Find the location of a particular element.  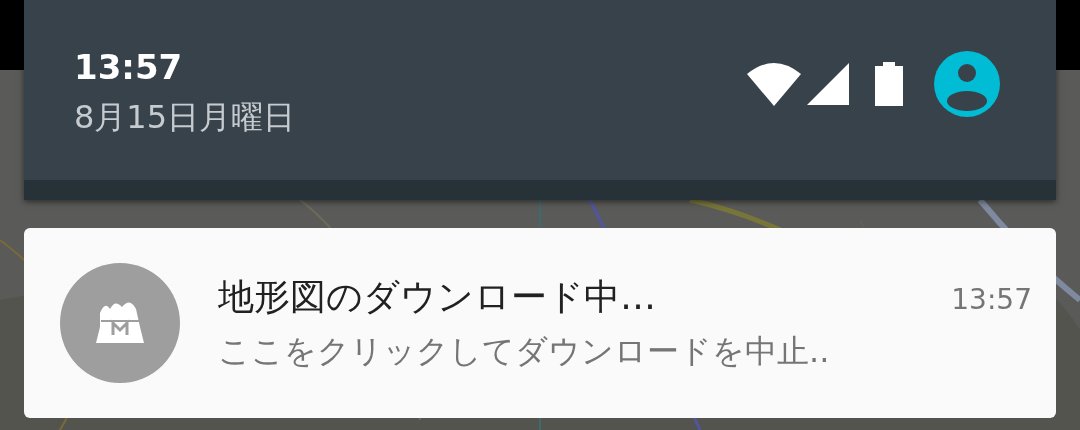

clock-time: 13:57 is located at coordinates (129, 67).